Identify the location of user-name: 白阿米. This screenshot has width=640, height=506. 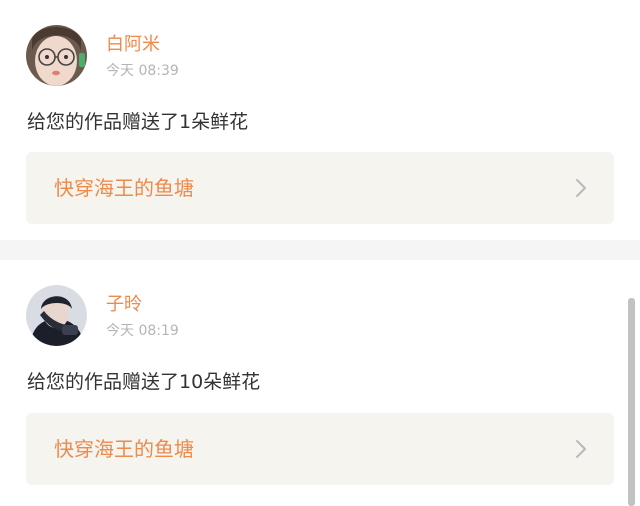
(133, 45).